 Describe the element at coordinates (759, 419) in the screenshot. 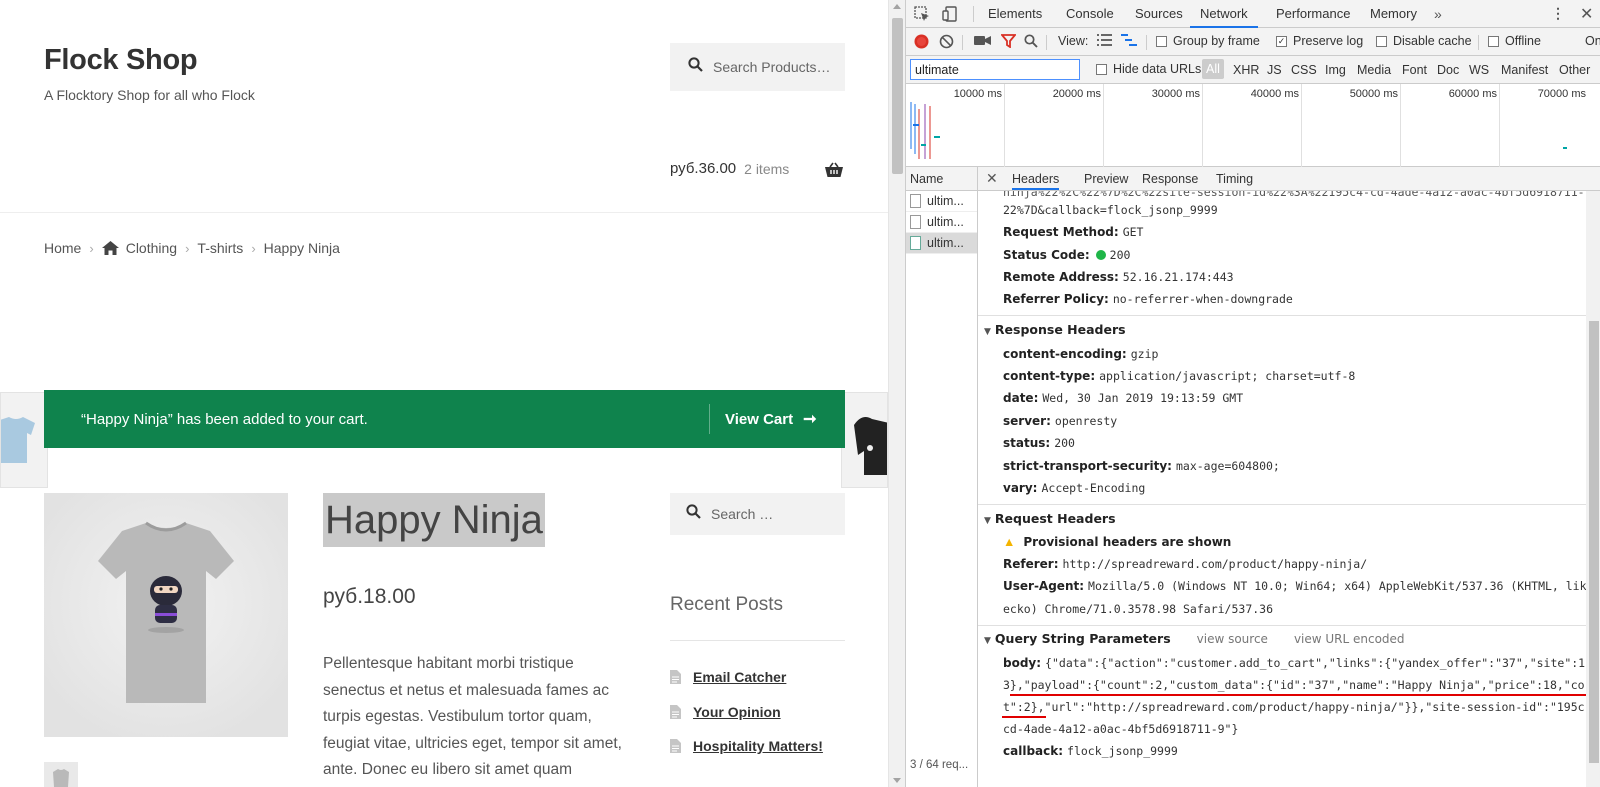

I see `view-cart-label: View Cart` at that location.